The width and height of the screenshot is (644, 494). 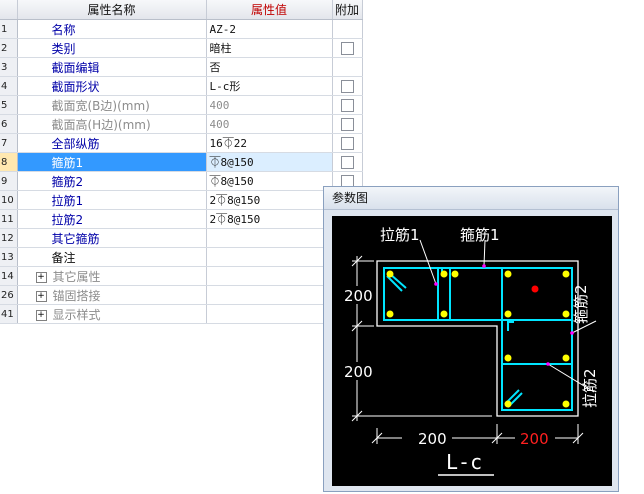 I want to click on property-name: 截面形状, so click(x=112, y=86).